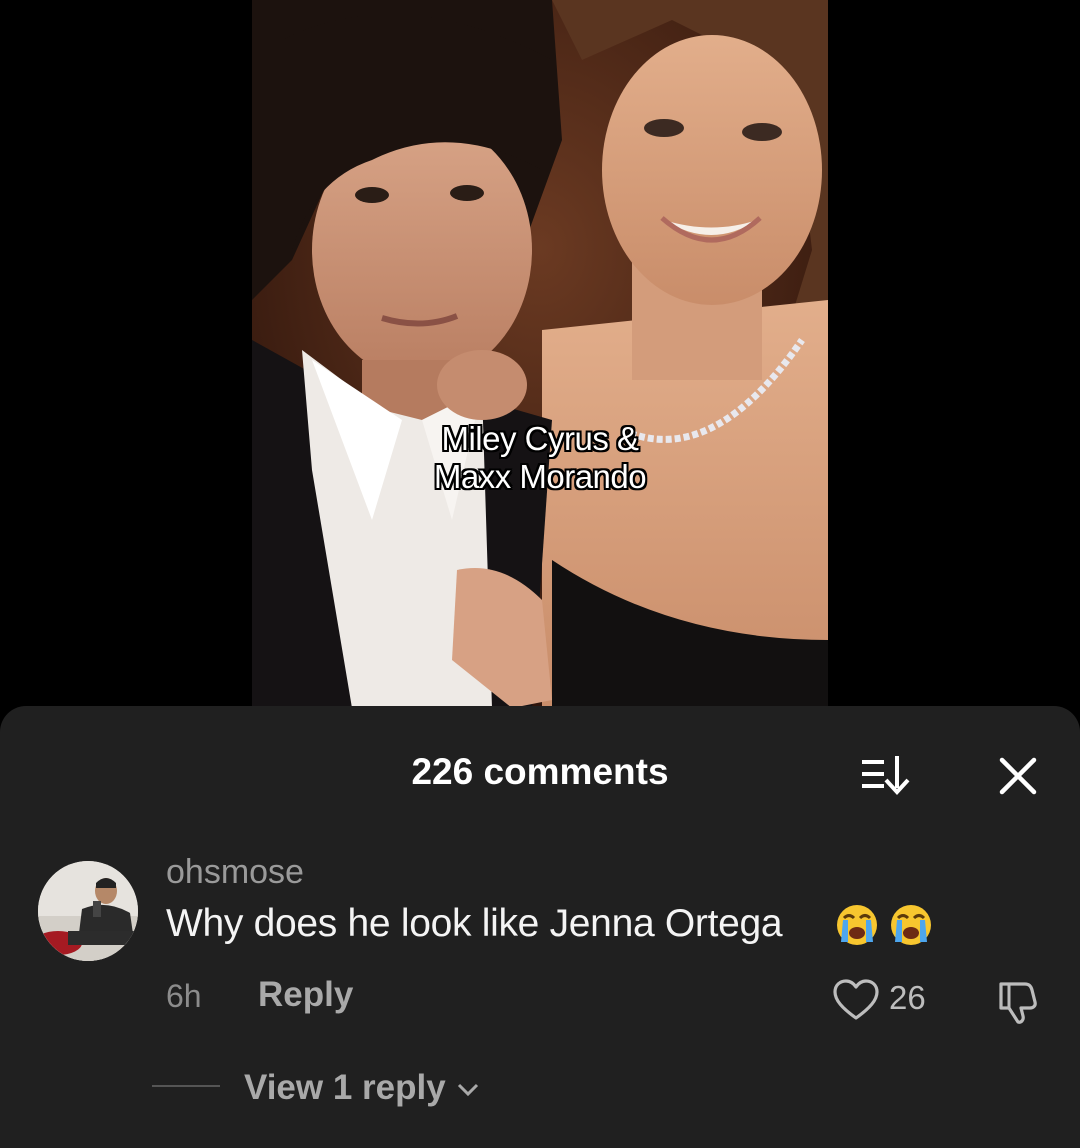 This screenshot has width=1080, height=1148. I want to click on caption-line-1: Miley Cyrus &, so click(540, 438).